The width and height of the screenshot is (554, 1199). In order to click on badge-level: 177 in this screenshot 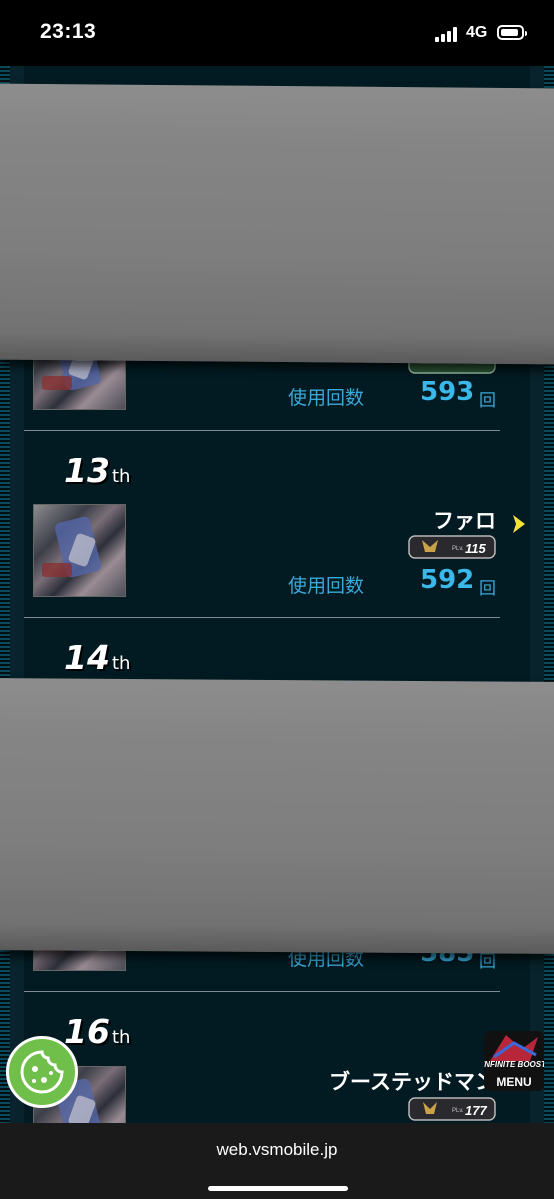, I will do `click(476, 1110)`.